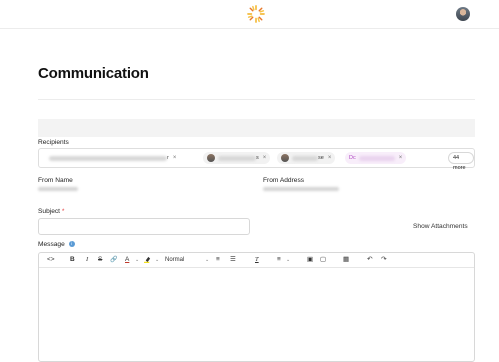 The height and width of the screenshot is (362, 499). I want to click on link-icon: 🔗, so click(113, 260).